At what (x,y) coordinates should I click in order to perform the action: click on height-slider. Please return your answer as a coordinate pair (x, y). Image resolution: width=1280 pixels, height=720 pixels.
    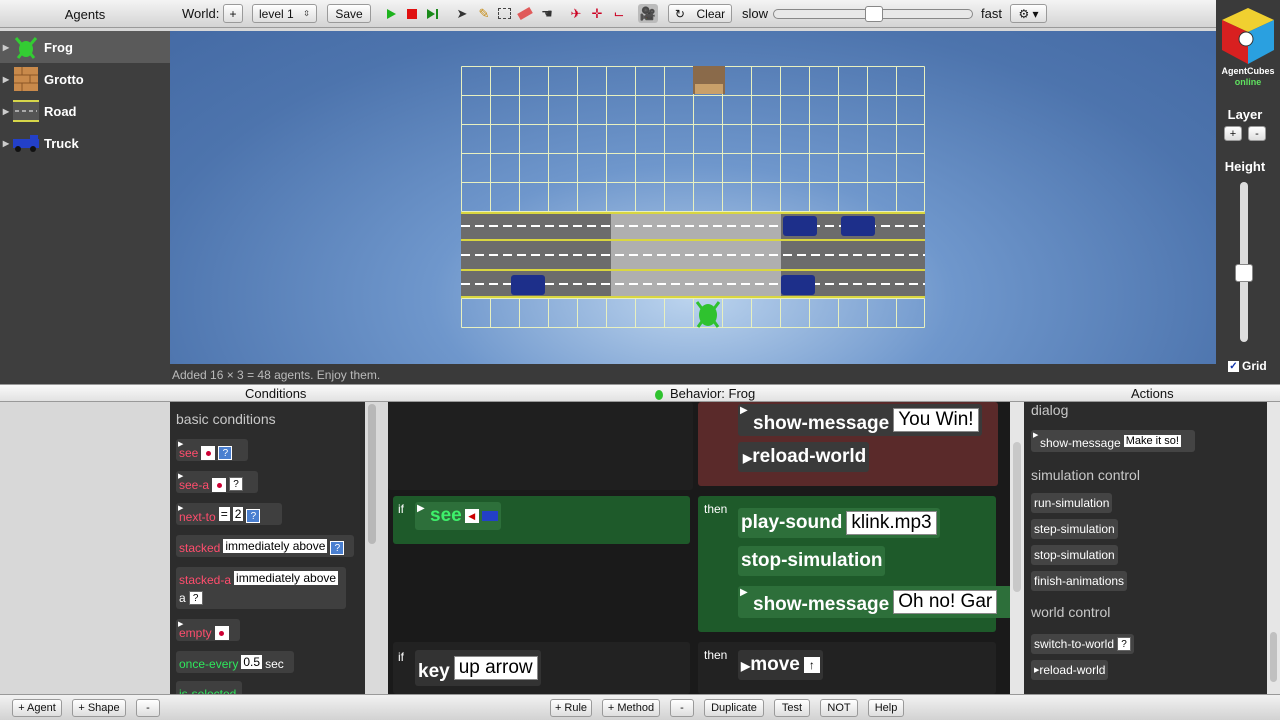
    Looking at the image, I should click on (1244, 262).